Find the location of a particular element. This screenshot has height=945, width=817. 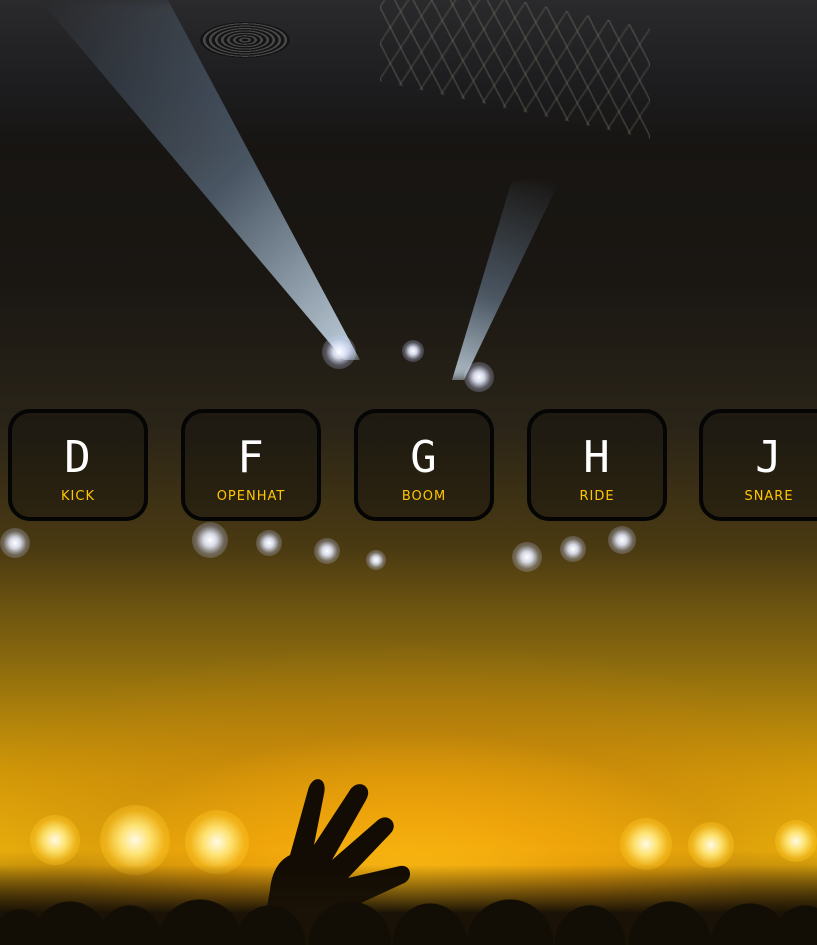

pad-sound-label: BOOM is located at coordinates (424, 496).